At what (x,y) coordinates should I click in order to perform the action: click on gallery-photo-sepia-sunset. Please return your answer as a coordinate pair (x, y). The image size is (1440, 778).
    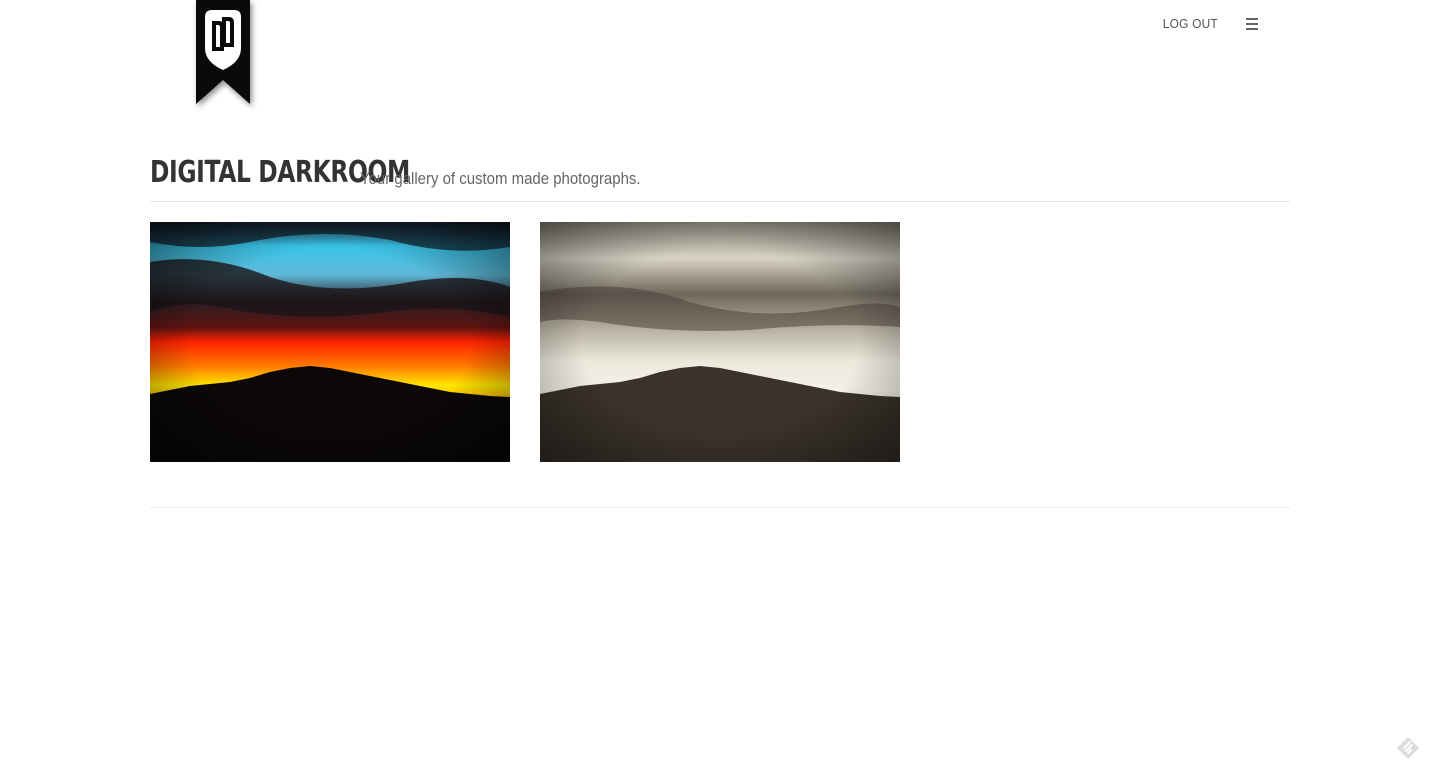
    Looking at the image, I should click on (720, 342).